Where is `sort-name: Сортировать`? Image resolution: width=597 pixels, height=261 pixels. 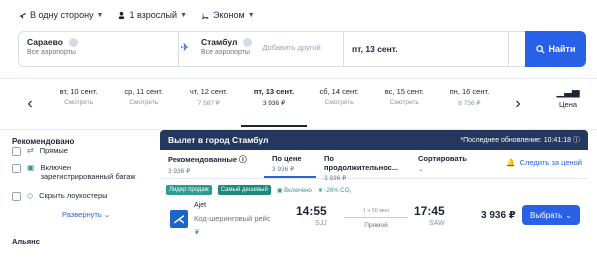 sort-name: Сортировать is located at coordinates (442, 158).